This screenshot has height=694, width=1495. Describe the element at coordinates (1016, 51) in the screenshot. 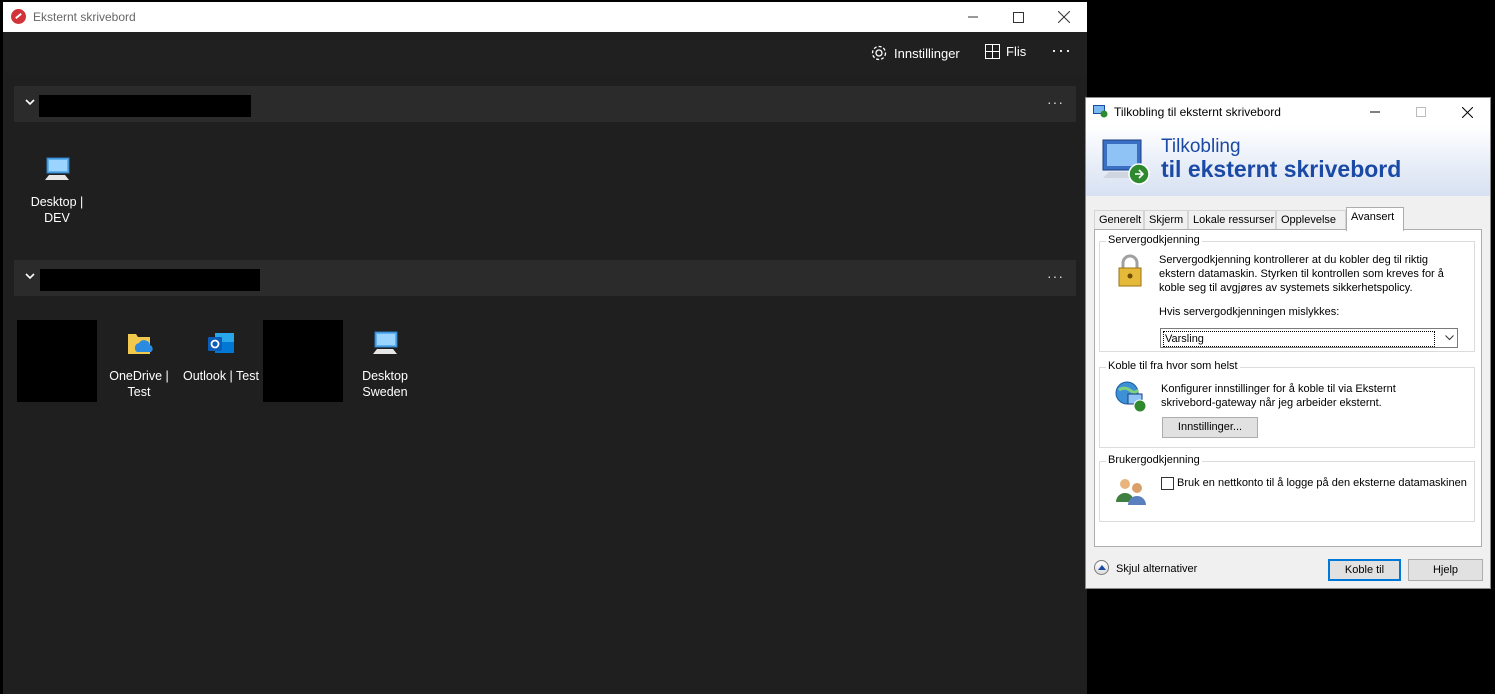

I see `tiles-label: Flis` at that location.